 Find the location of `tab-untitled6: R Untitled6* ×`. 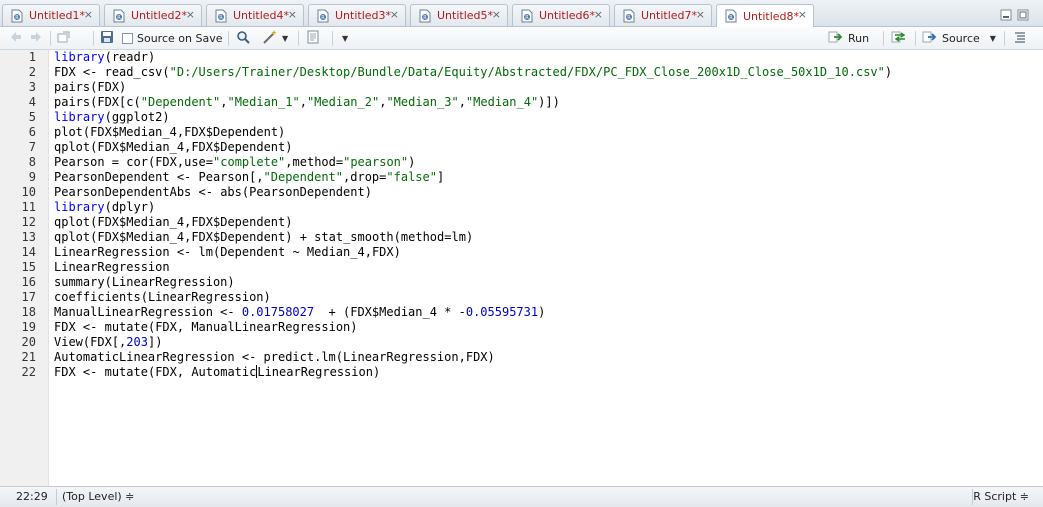

tab-untitled6: R Untitled6* × is located at coordinates (561, 15).